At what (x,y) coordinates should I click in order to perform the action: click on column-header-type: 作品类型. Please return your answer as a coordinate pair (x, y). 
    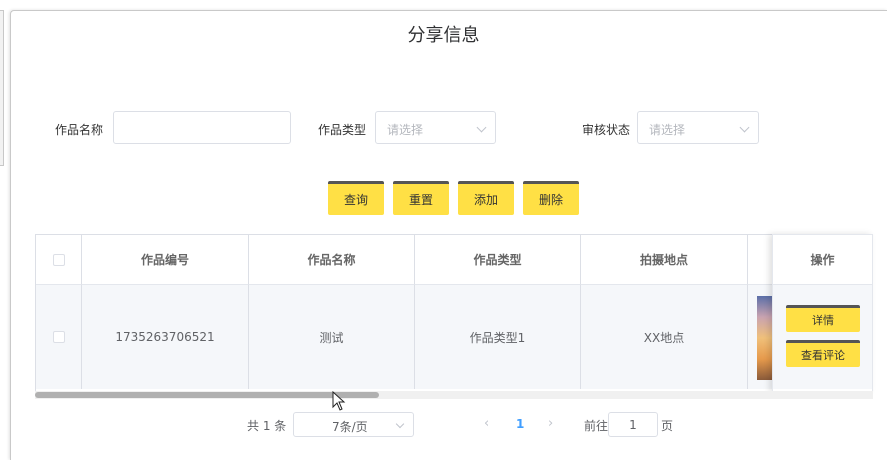
    Looking at the image, I should click on (498, 260).